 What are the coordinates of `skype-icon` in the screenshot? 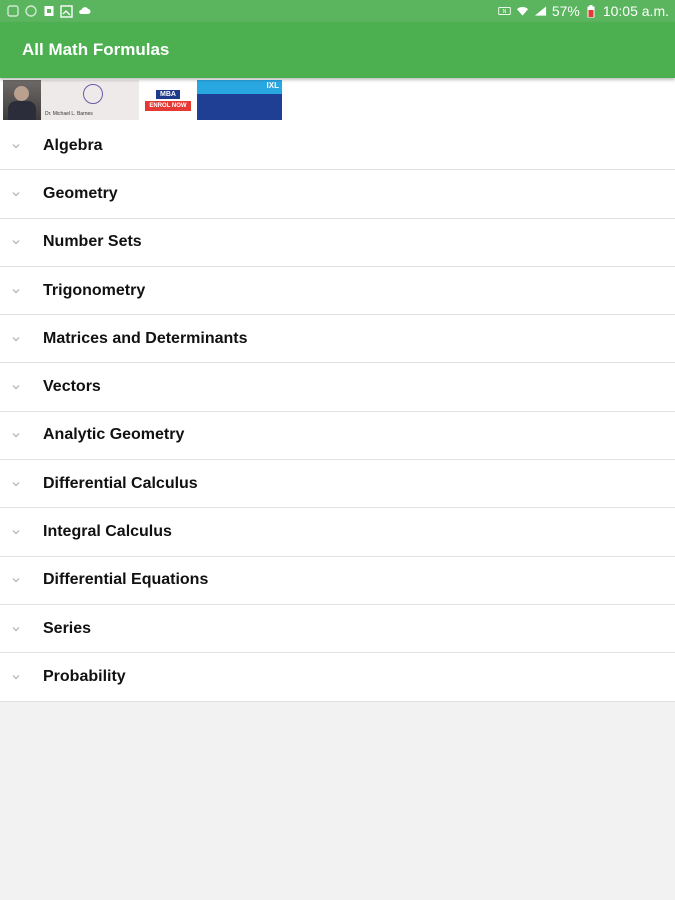 It's located at (30, 11).